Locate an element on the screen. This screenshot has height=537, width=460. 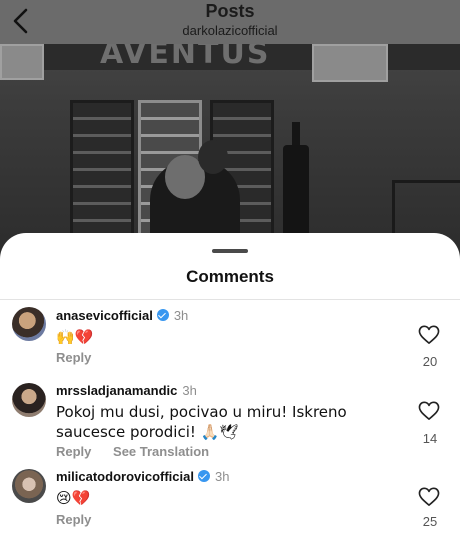
page-title: Posts is located at coordinates (230, 11).